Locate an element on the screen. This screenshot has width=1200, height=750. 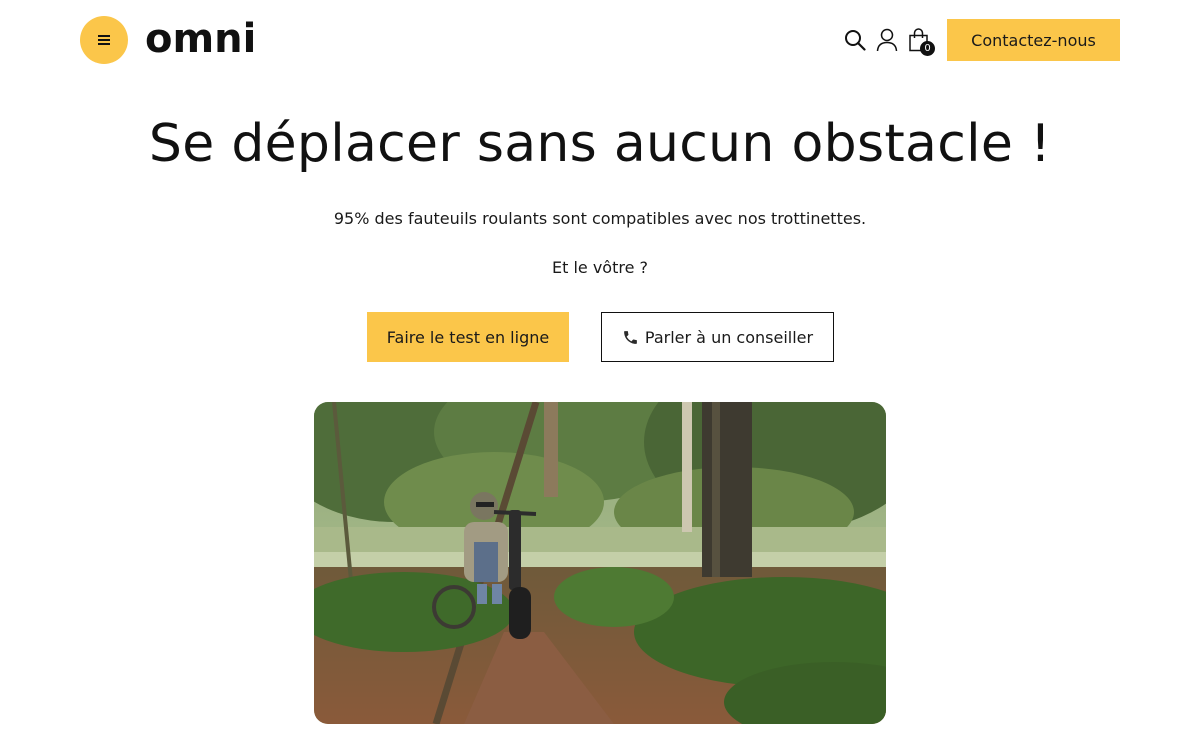
cart-count-badge: 0 is located at coordinates (927, 48).